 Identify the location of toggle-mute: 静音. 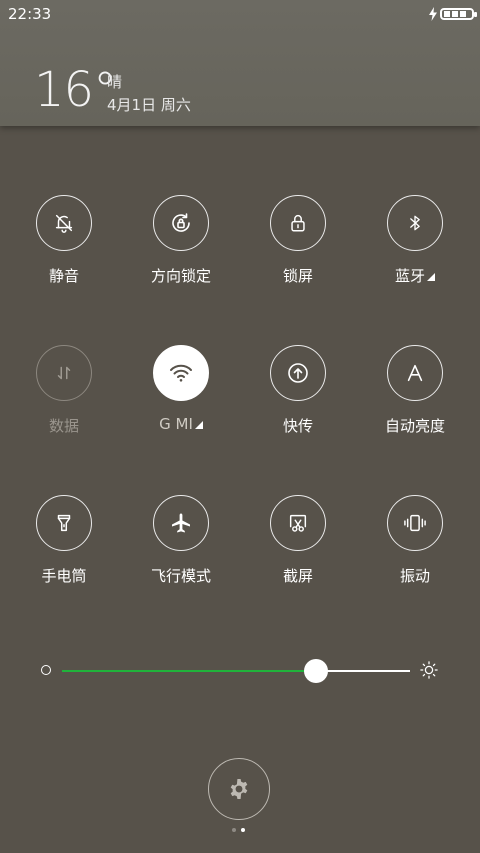
(64, 240).